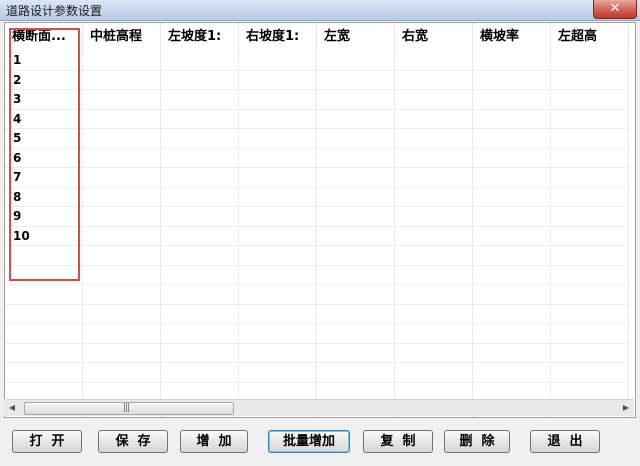 The image size is (640, 466). What do you see at coordinates (44, 197) in the screenshot?
I see `row-number-cell: 8` at bounding box center [44, 197].